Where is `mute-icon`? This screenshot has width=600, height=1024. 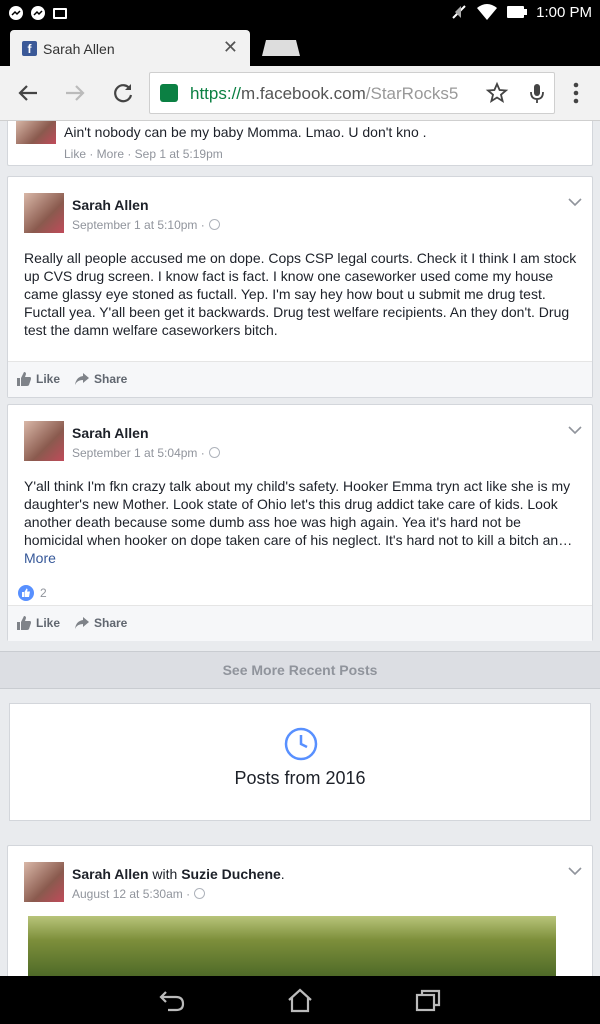
mute-icon is located at coordinates (459, 12).